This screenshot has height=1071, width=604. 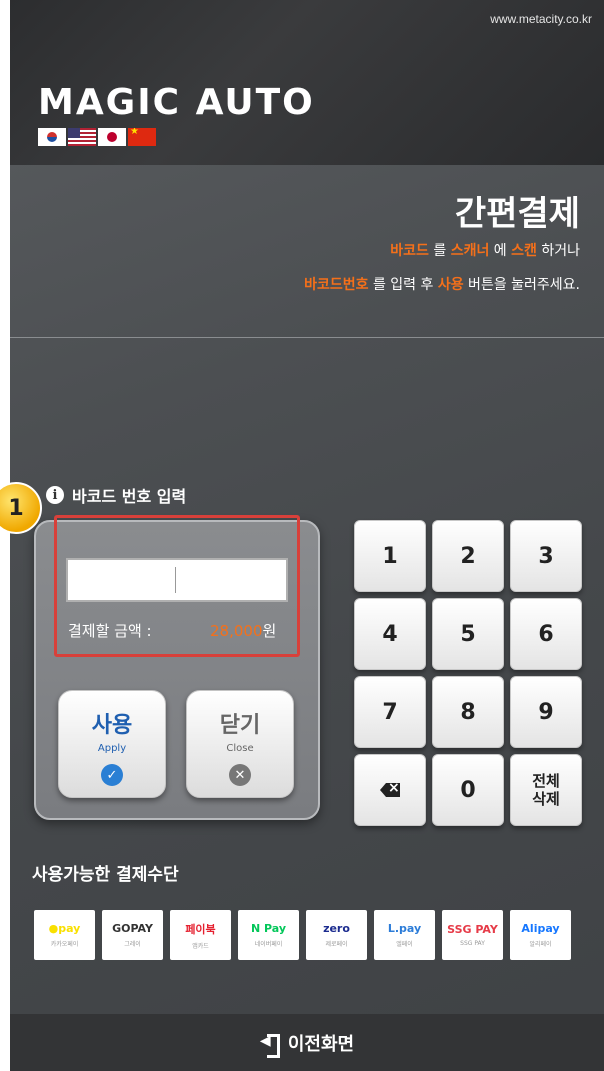 I want to click on payment-label: 제로페이, so click(x=336, y=944).